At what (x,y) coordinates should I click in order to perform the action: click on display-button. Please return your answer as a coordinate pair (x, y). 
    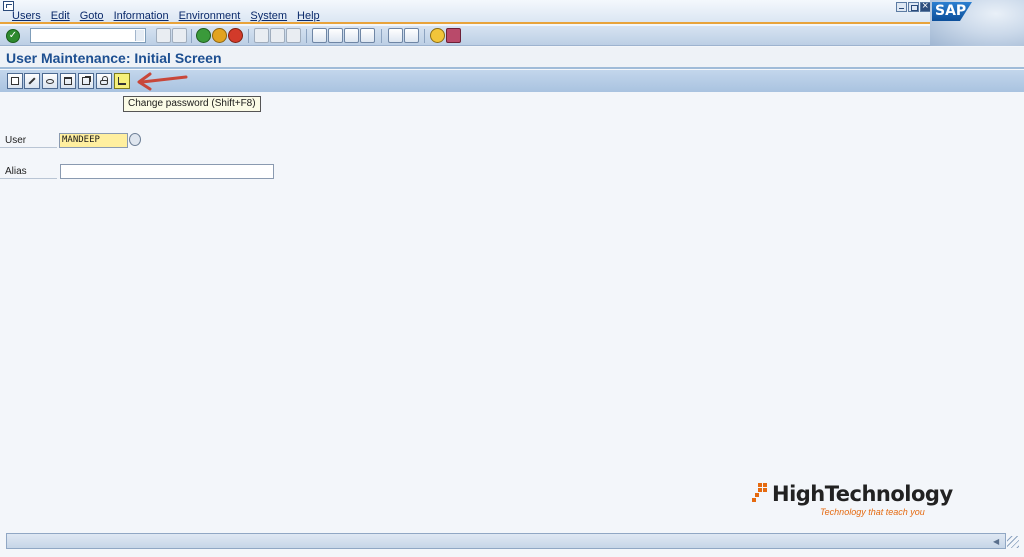
    Looking at the image, I should click on (50, 81).